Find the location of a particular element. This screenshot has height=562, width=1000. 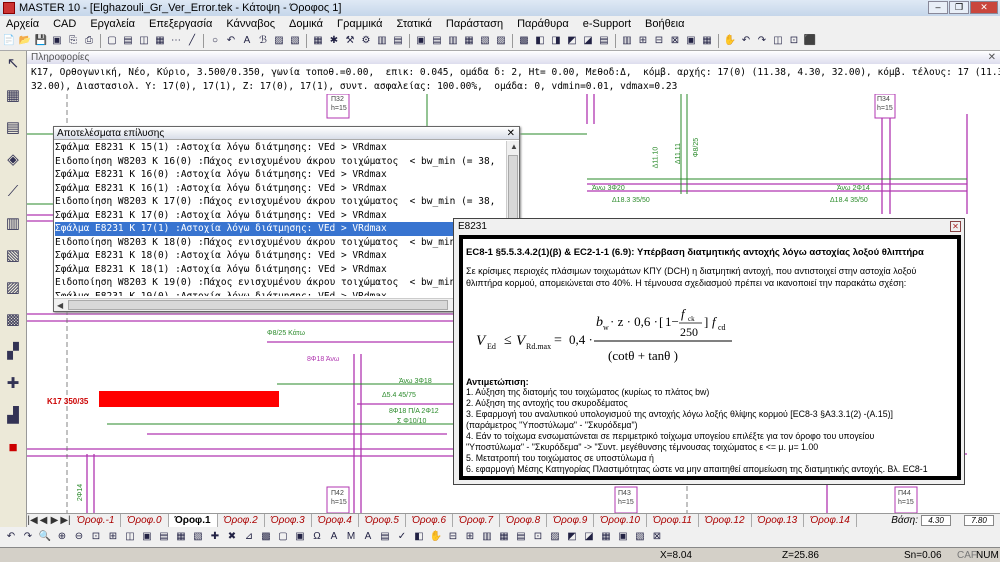

toolbar-tool-14-icon: A is located at coordinates (247, 41).